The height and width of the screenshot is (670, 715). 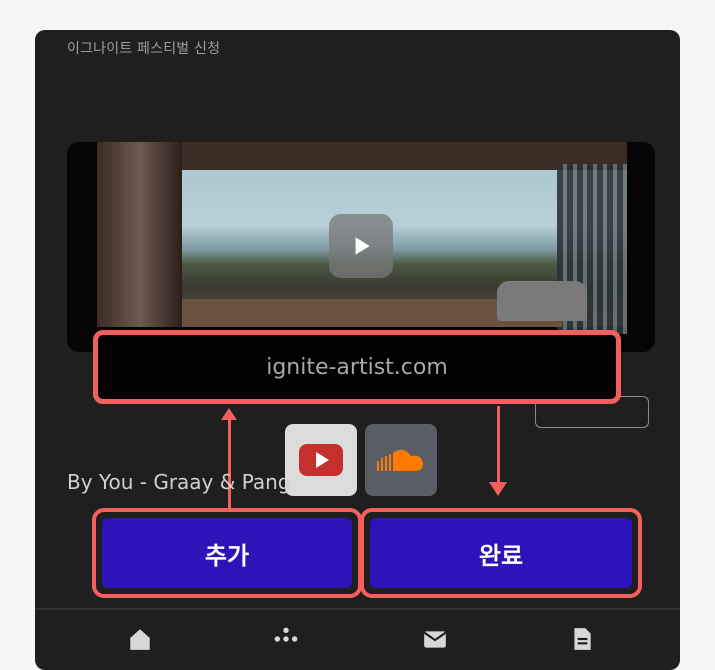 I want to click on youtube-source-button, so click(x=321, y=460).